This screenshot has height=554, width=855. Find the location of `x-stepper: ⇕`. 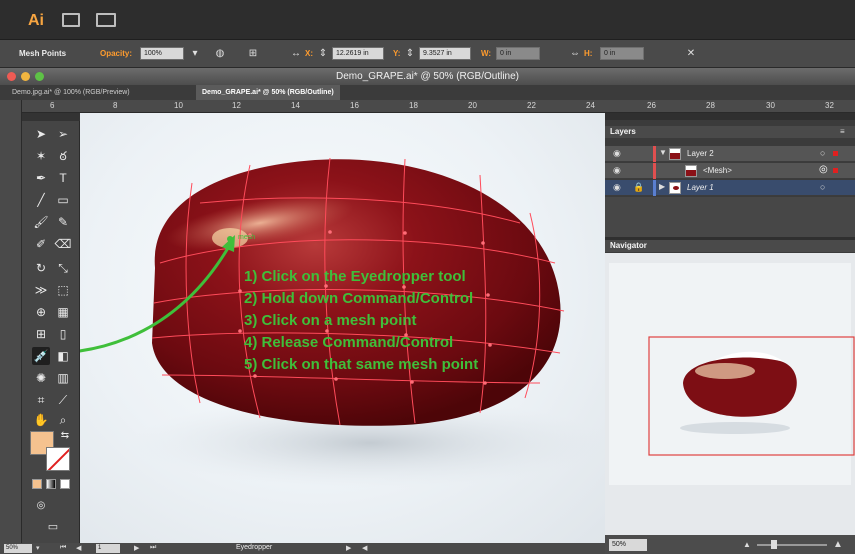

x-stepper: ⇕ is located at coordinates (323, 53).